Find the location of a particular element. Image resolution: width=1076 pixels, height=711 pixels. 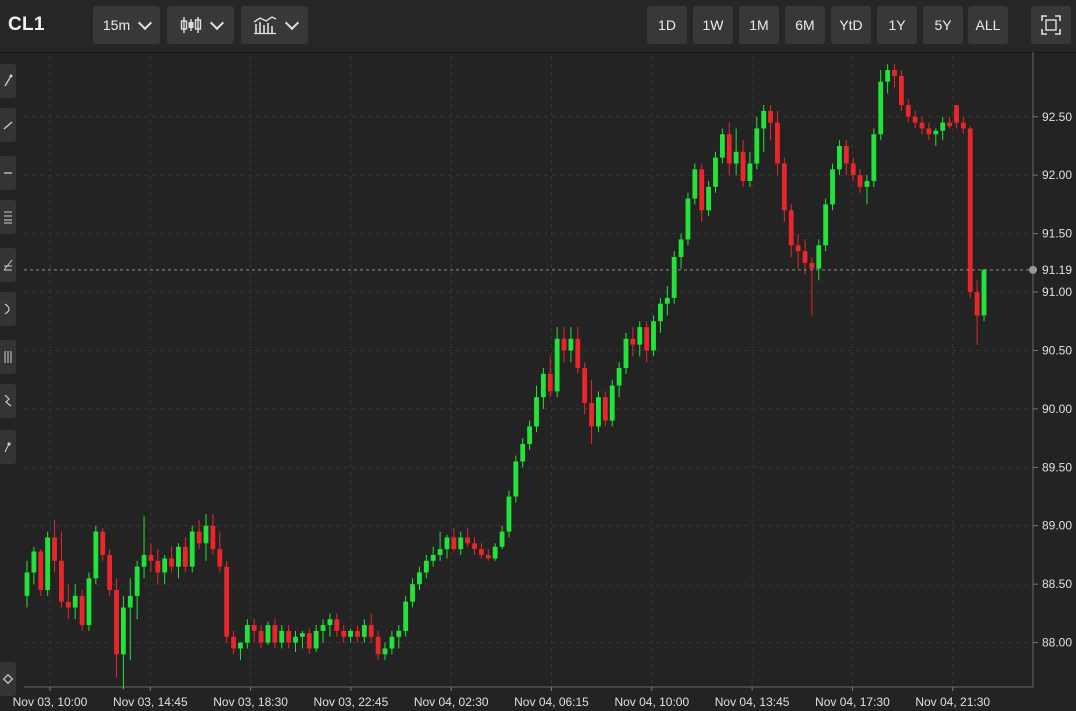

pitchfork-icon is located at coordinates (8, 265).